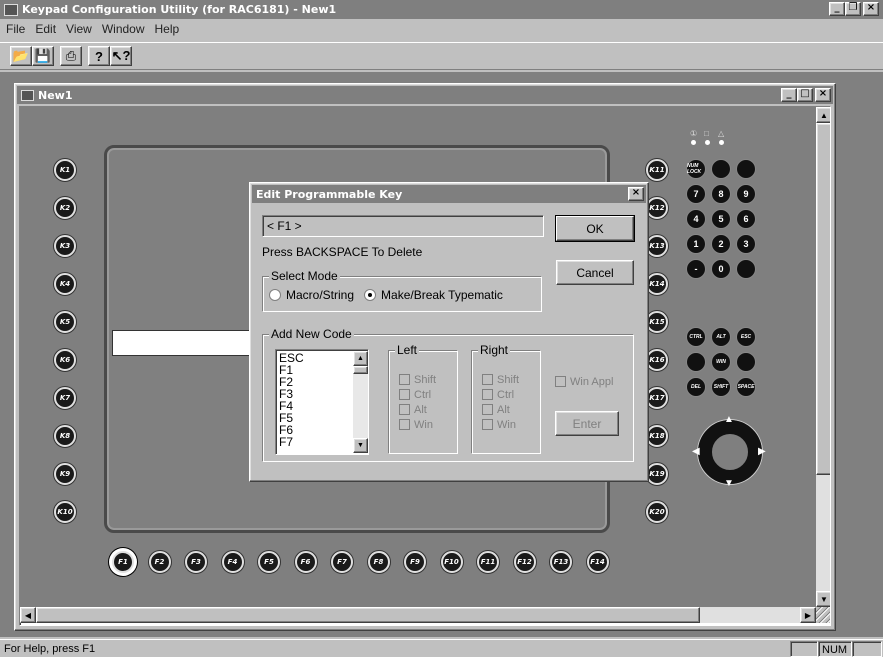 The image size is (883, 657). Describe the element at coordinates (584, 381) in the screenshot. I see `win-appl-checkbox: Win Appl` at that location.